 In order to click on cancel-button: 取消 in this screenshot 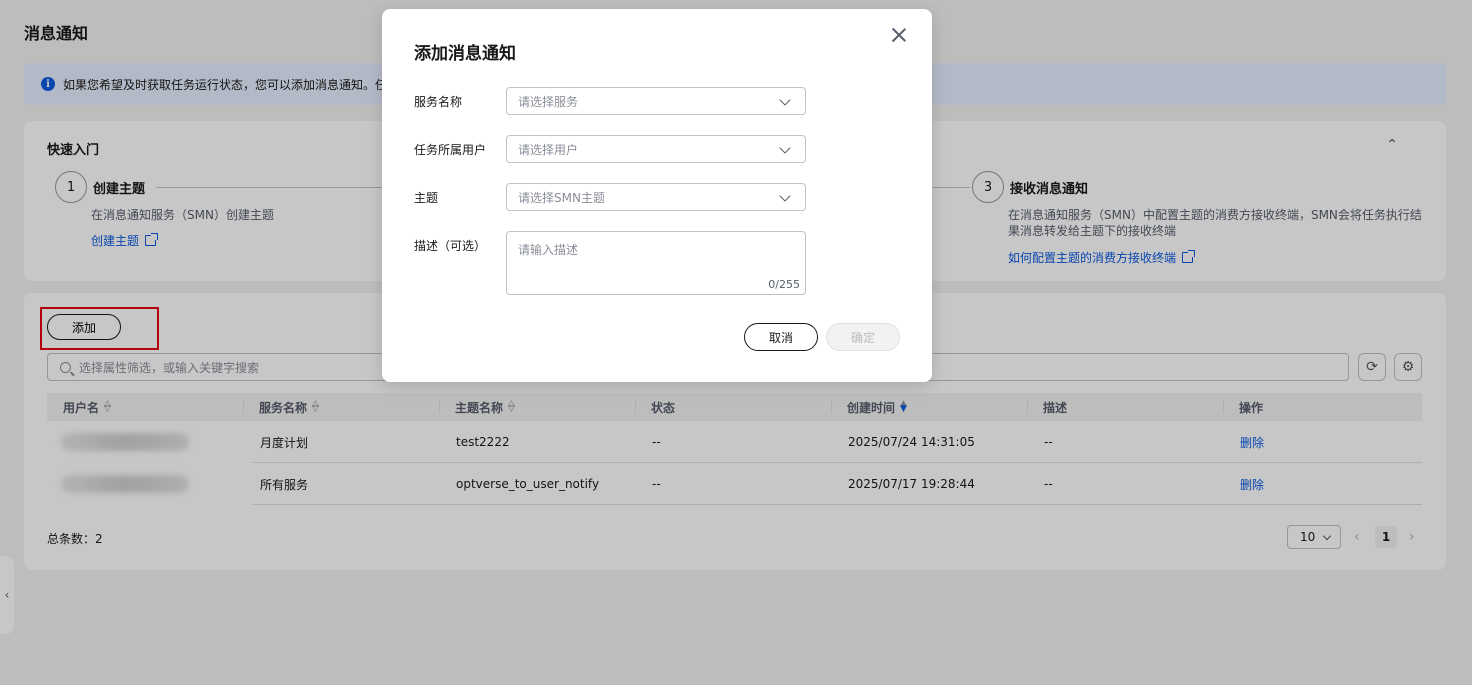, I will do `click(781, 337)`.